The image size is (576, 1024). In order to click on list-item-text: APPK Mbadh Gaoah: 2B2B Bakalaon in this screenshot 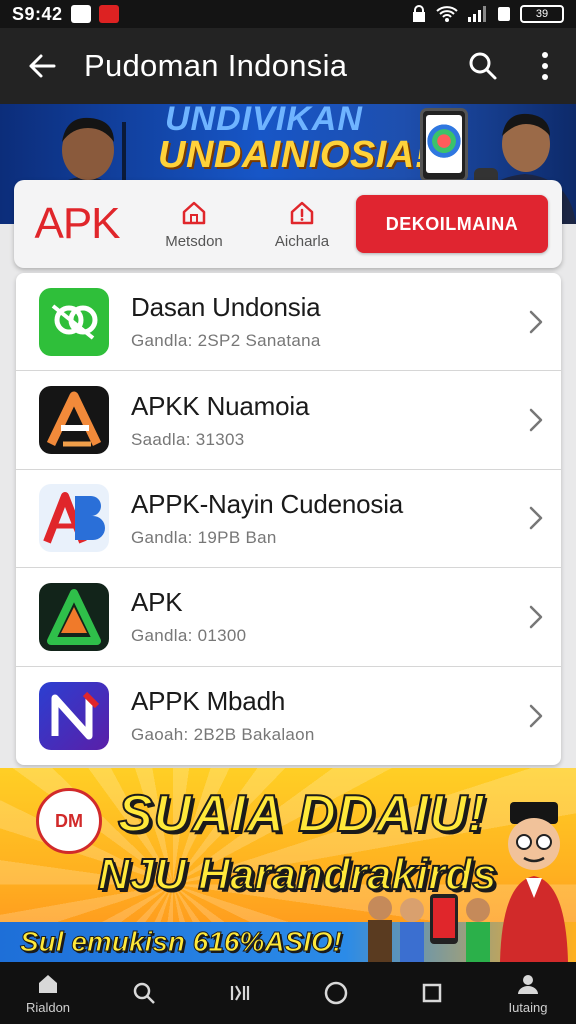, I will do `click(321, 715)`.